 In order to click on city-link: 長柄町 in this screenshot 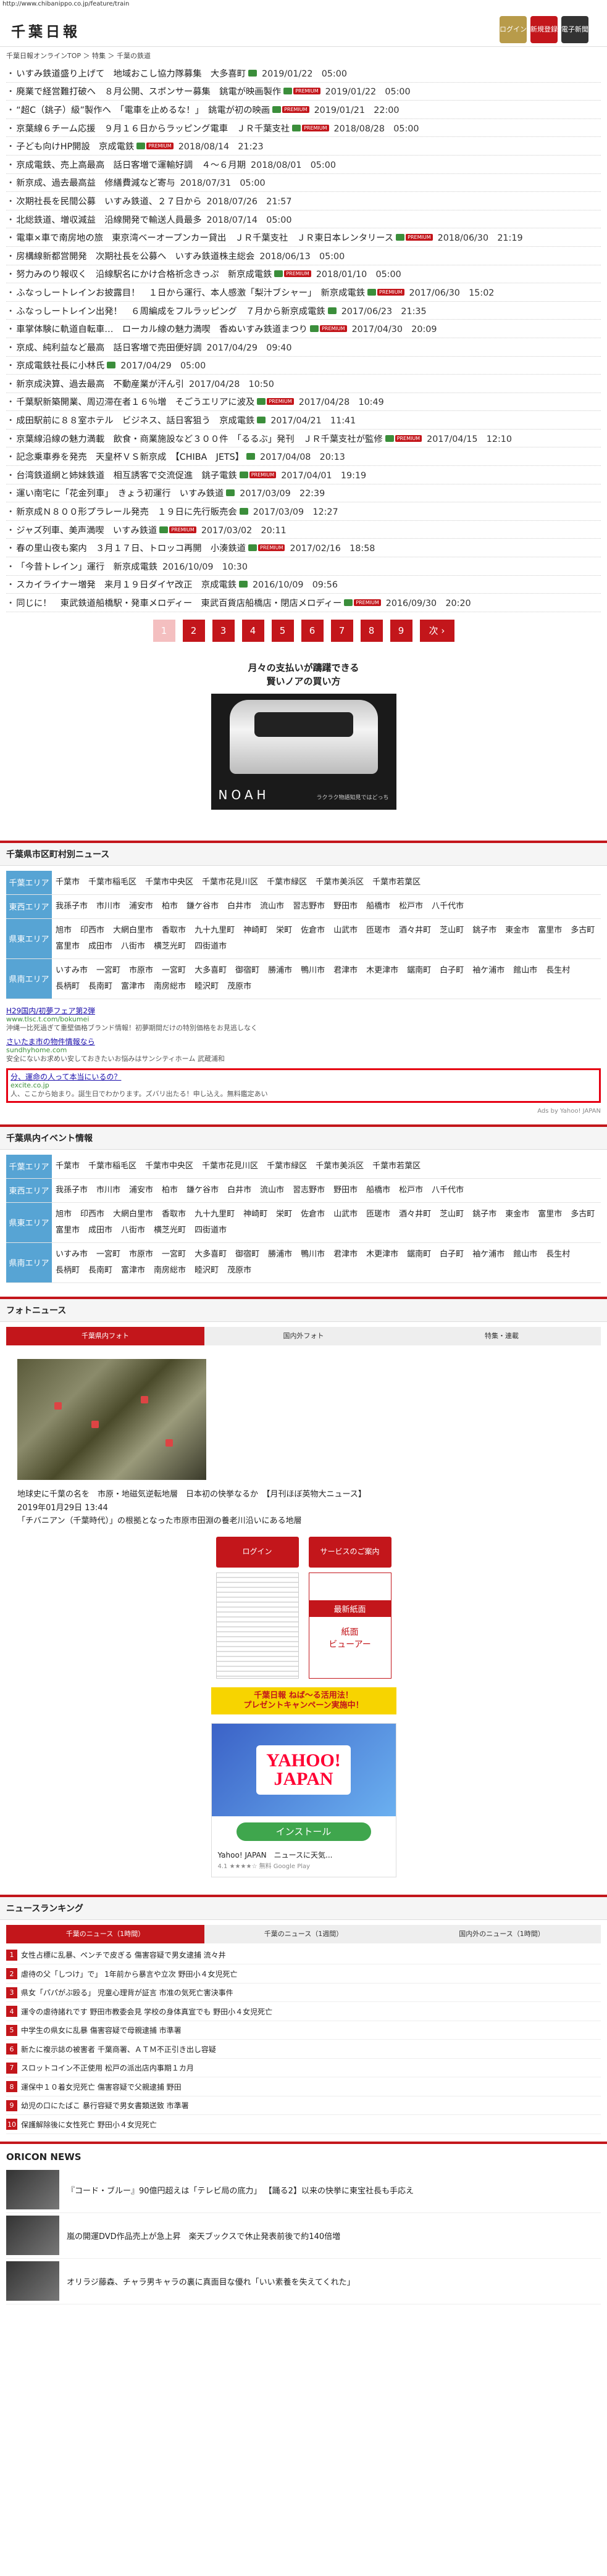, I will do `click(68, 1271)`.